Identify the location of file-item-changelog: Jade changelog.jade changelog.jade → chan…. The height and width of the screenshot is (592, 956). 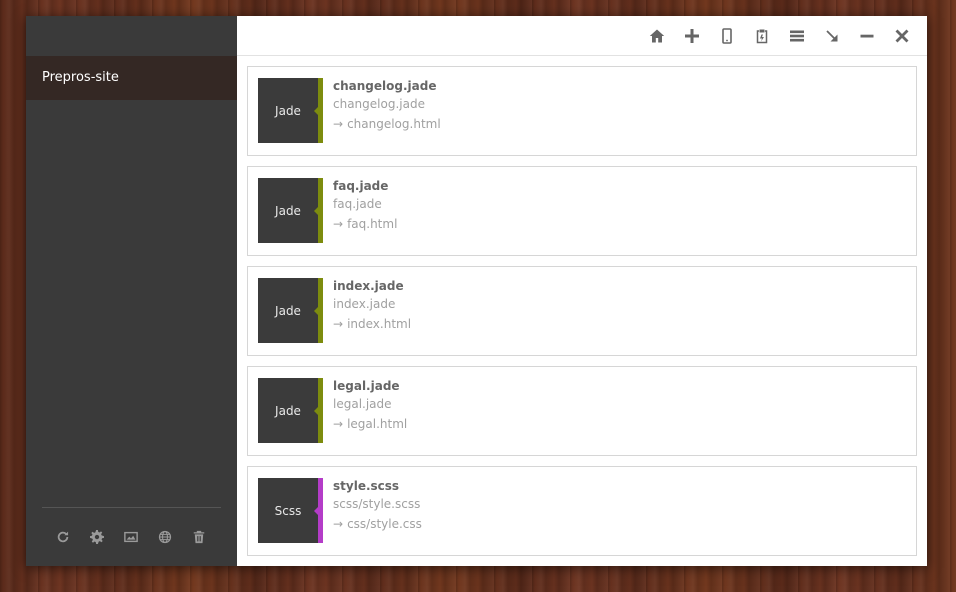
(582, 111).